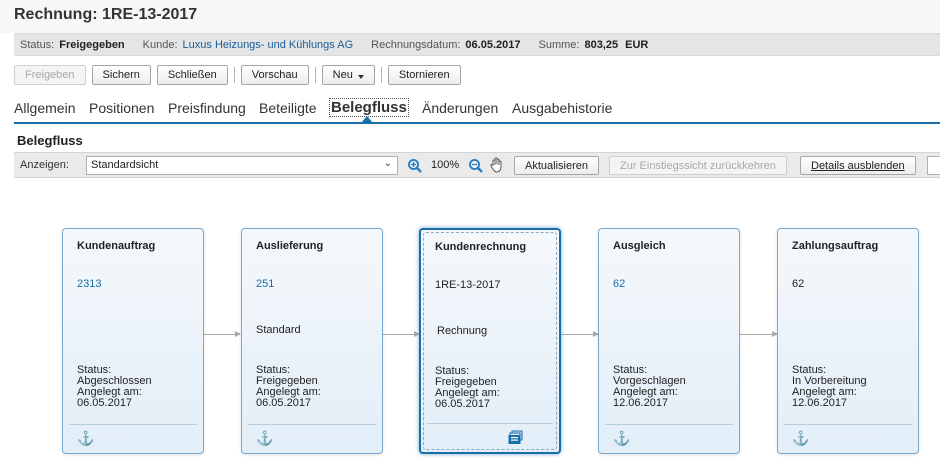  I want to click on zoom-level: 100%, so click(445, 165).